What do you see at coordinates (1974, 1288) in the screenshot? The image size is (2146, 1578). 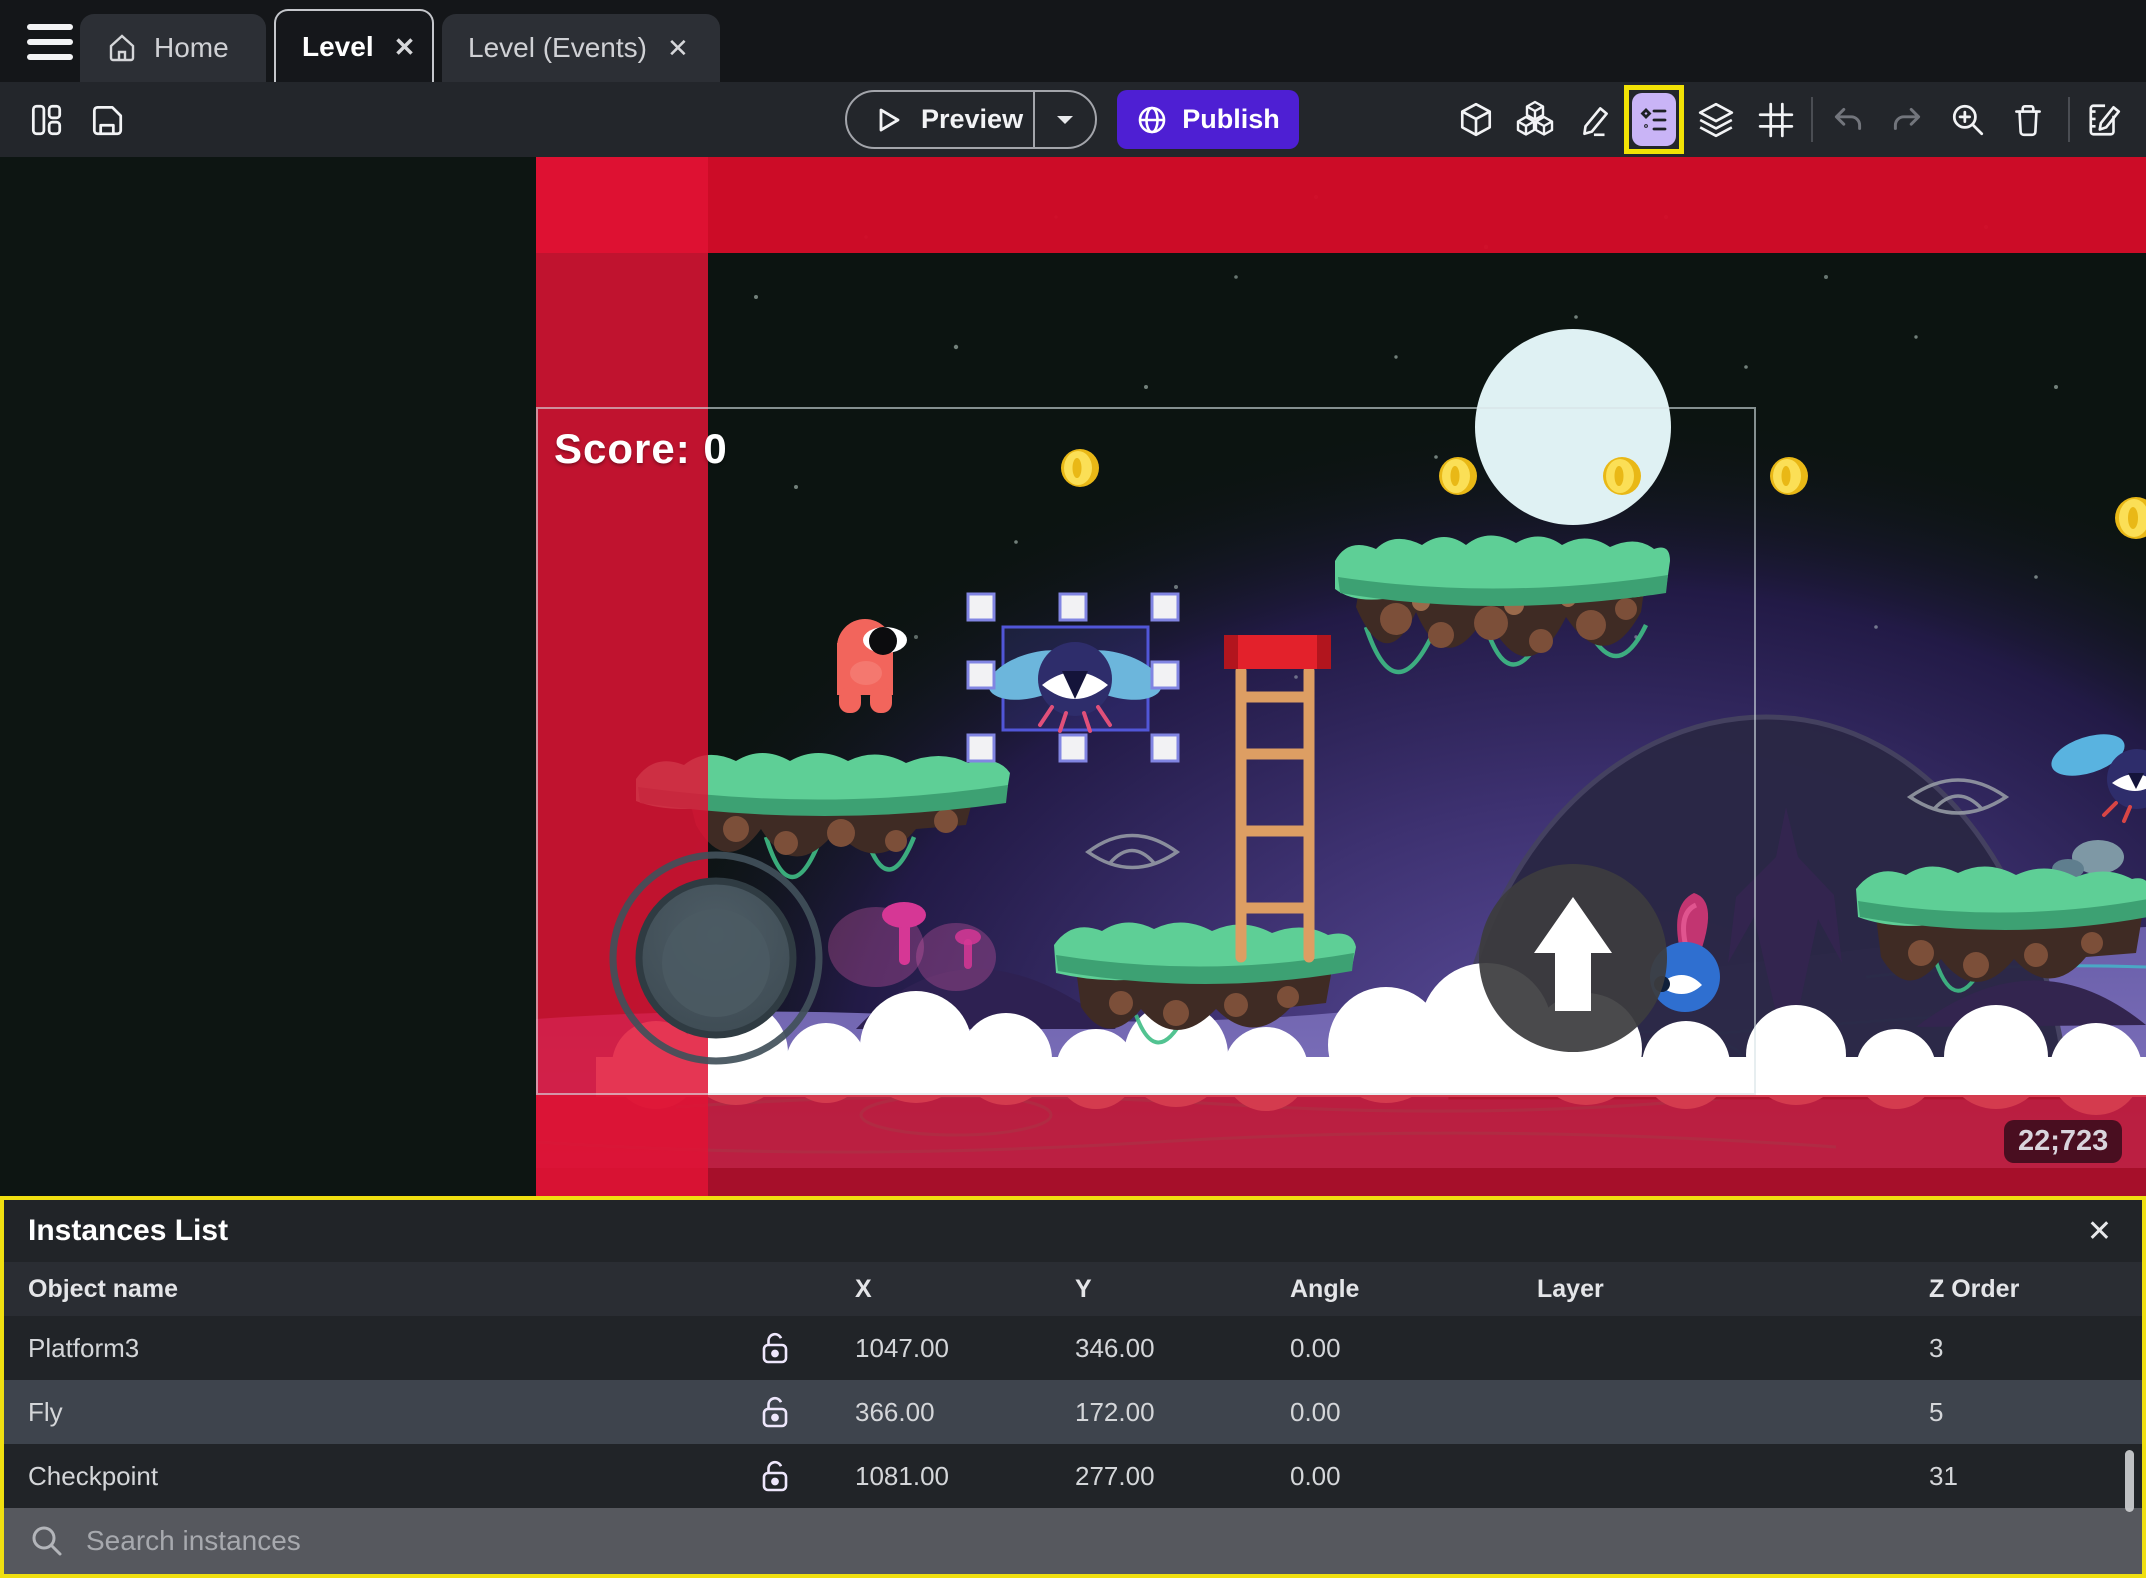 I see `col-z-order: Z Order` at bounding box center [1974, 1288].